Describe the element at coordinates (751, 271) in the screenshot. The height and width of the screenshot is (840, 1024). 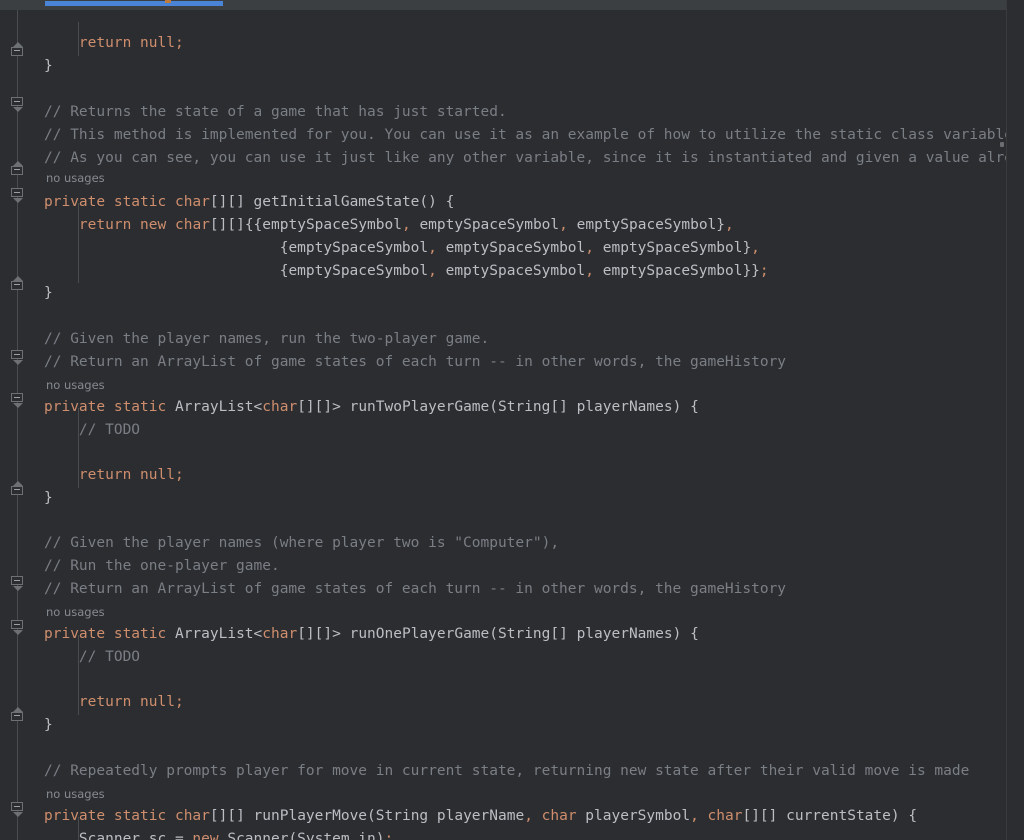
I see `code-token-id: }}` at that location.